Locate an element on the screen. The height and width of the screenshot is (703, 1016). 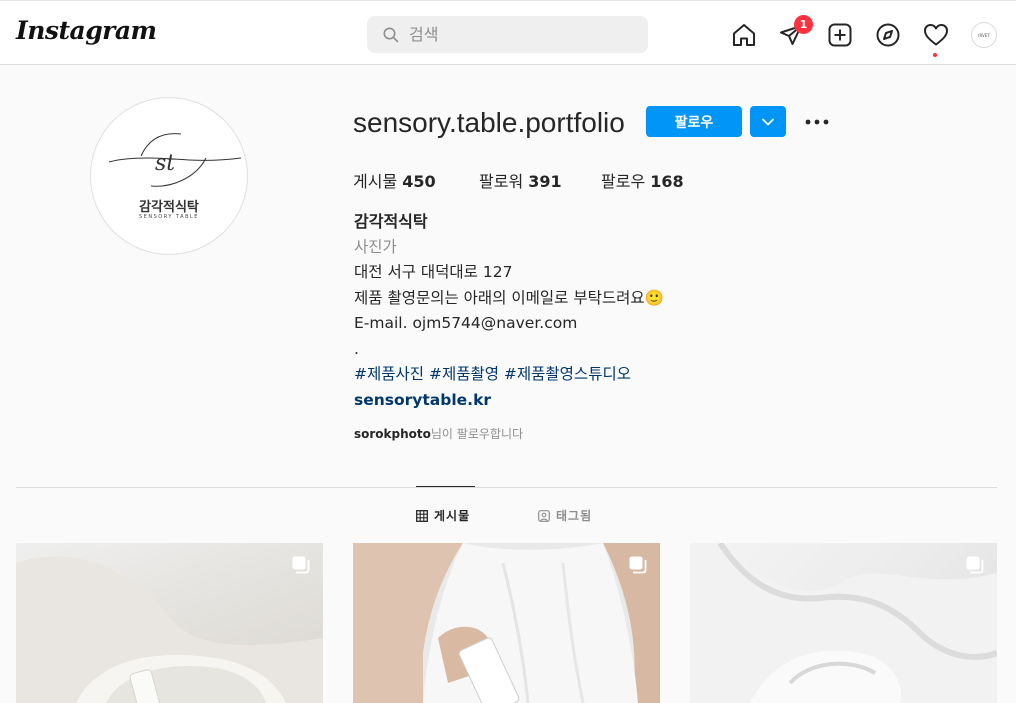
bio-address: 대전 서구 대덕대로 127 is located at coordinates (433, 272).